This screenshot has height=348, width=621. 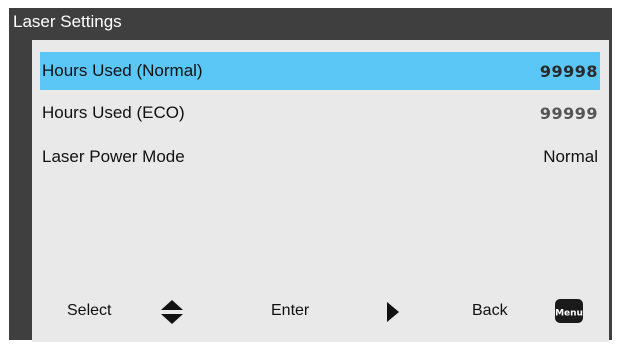 What do you see at coordinates (320, 312) in the screenshot?
I see `key-help-bar: Select Enter Back Menu` at bounding box center [320, 312].